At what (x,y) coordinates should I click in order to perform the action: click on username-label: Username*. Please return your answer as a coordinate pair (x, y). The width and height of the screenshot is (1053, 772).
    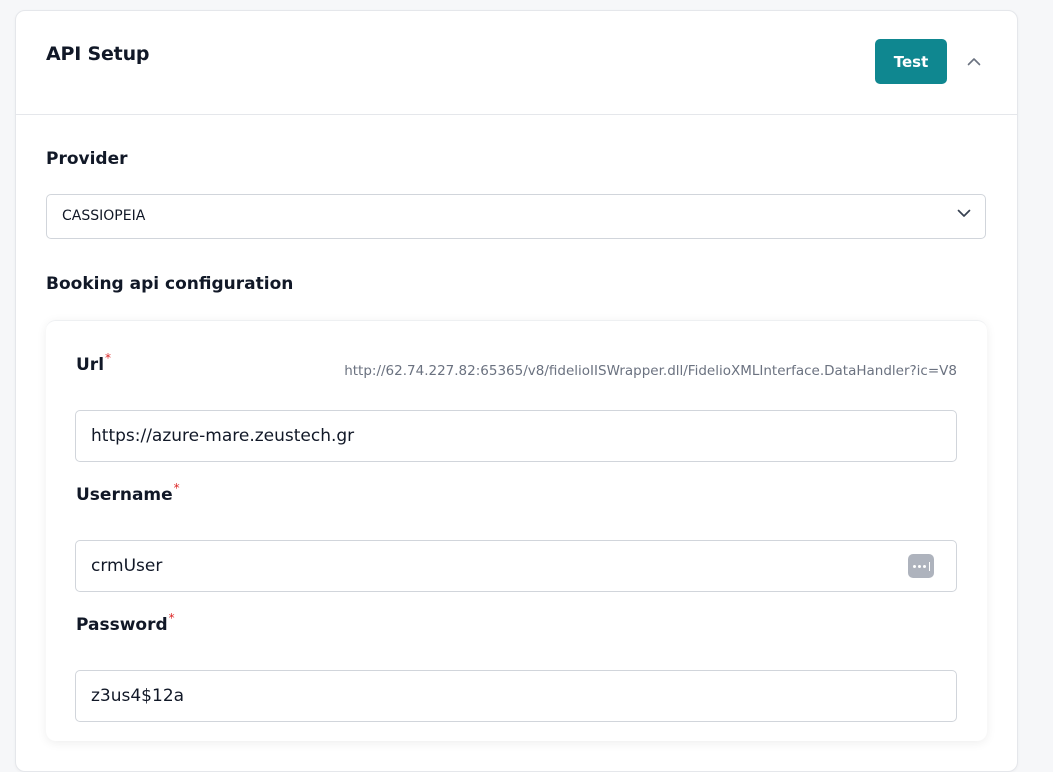
    Looking at the image, I should click on (128, 493).